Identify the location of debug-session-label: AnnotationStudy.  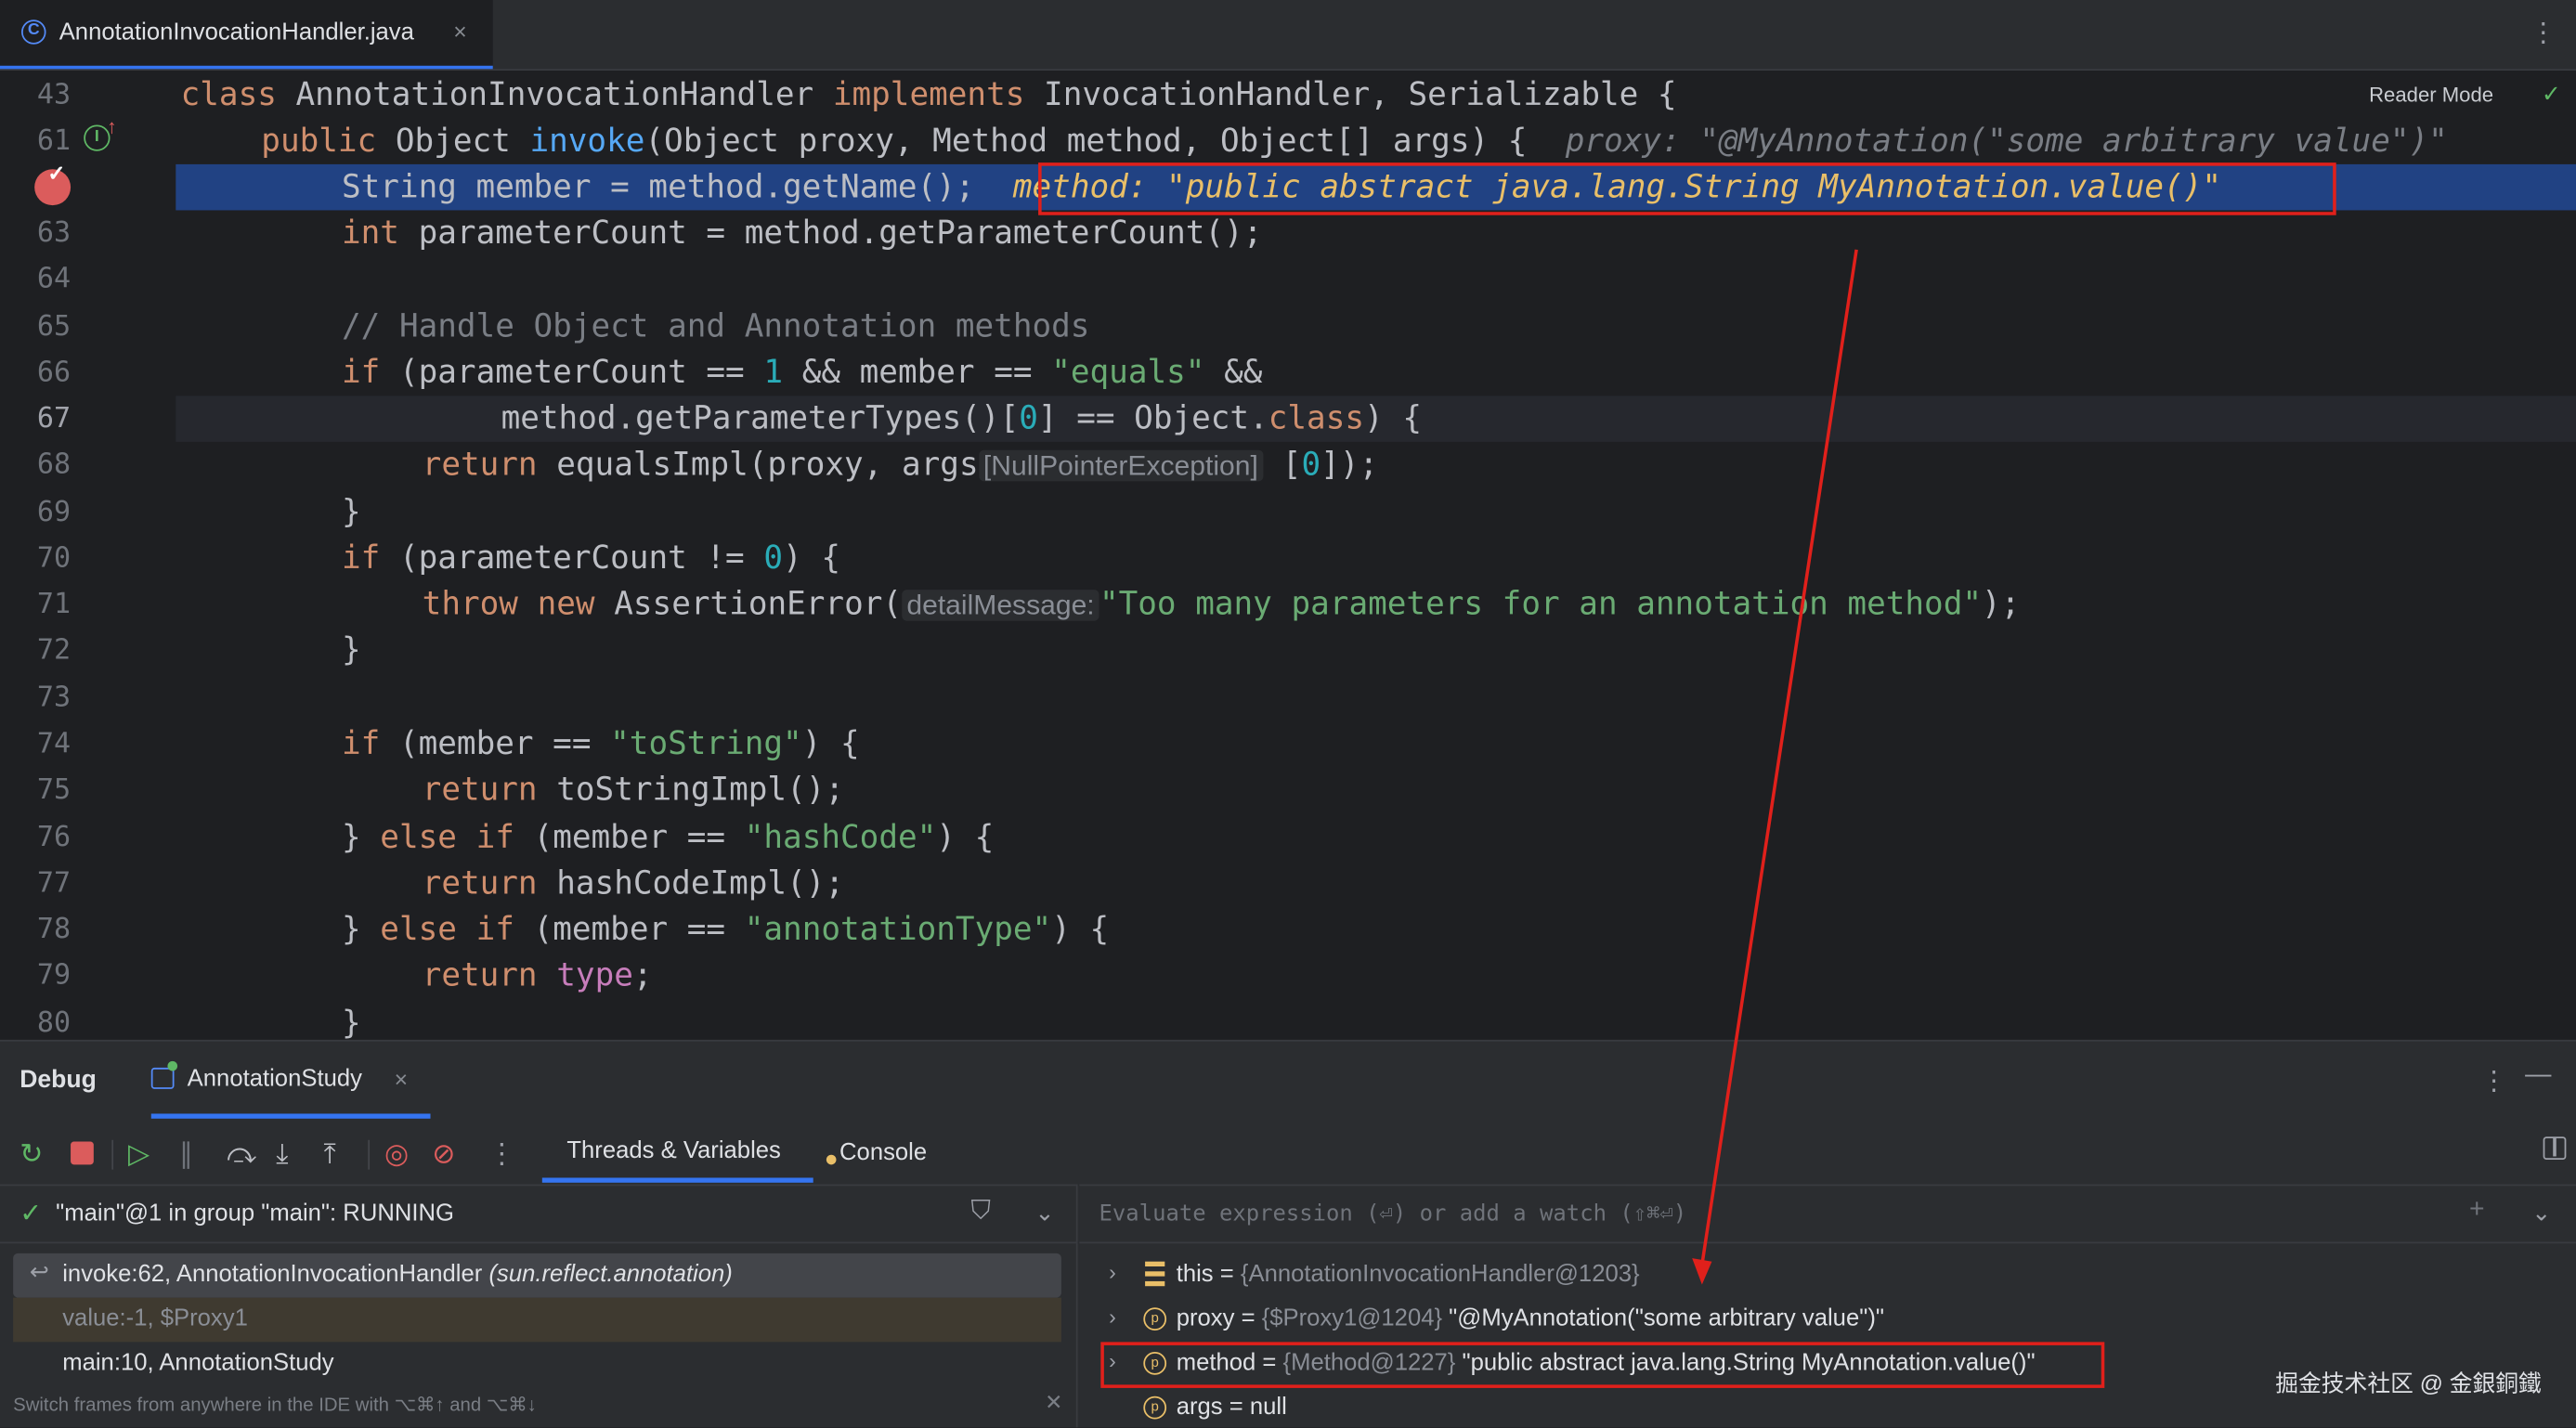
(274, 1079).